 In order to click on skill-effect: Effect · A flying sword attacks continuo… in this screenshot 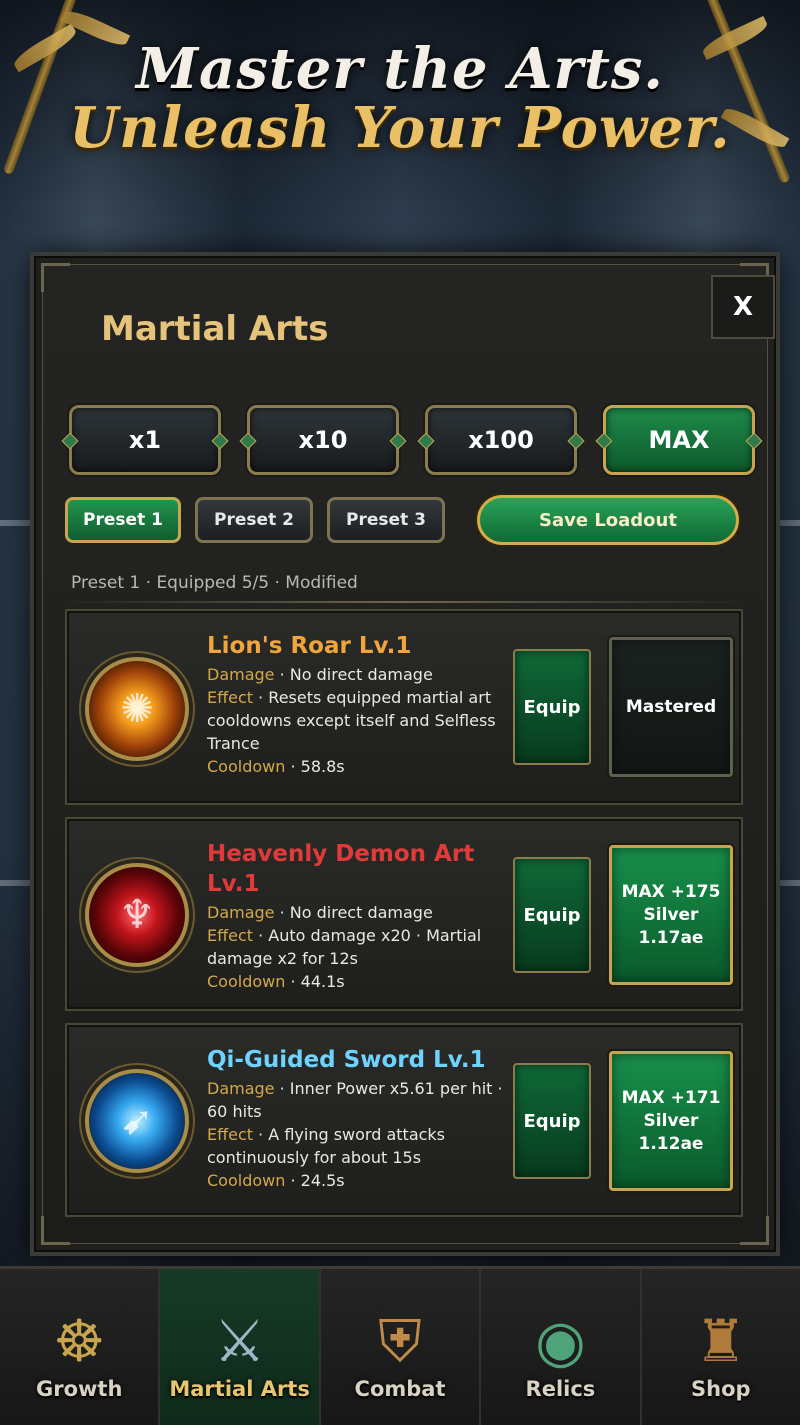, I will do `click(326, 1146)`.